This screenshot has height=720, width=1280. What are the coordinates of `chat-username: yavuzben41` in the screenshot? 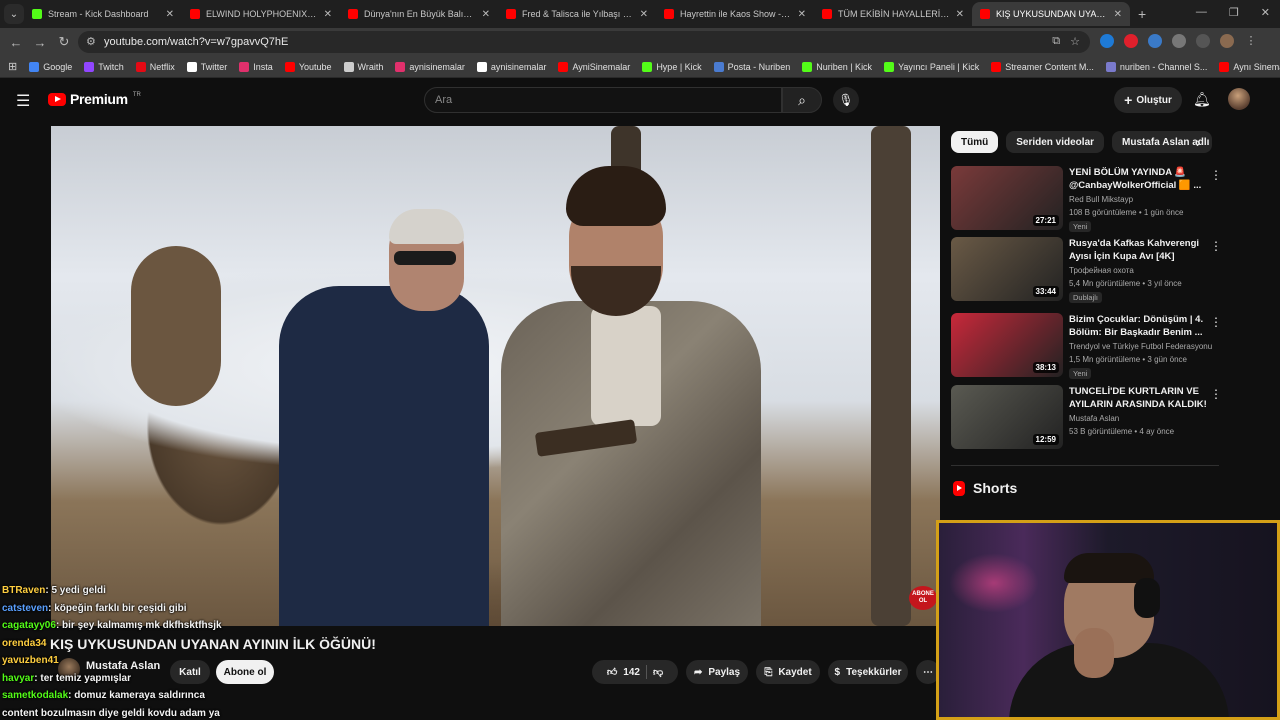 It's located at (30, 660).